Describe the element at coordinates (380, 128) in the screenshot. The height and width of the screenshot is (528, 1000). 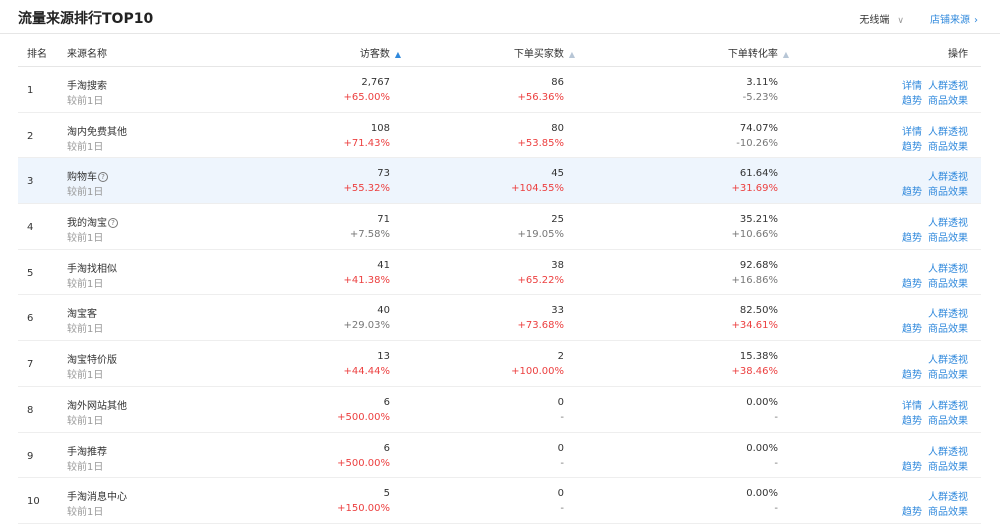
I see `visitors-value: 108` at that location.